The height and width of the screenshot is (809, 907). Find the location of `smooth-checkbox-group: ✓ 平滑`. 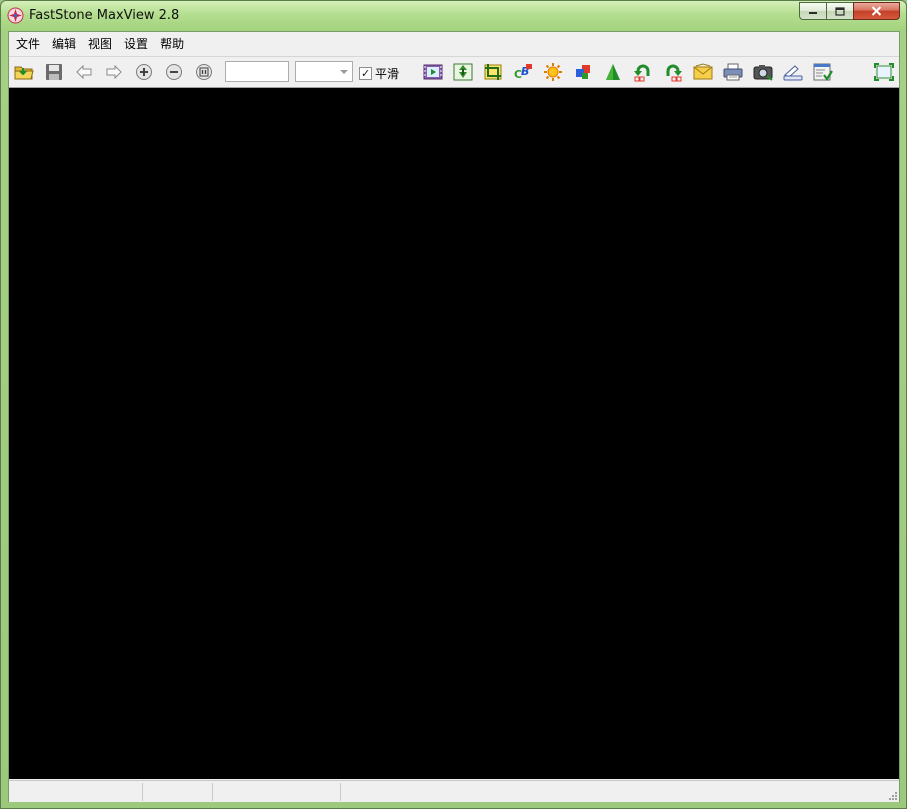

smooth-checkbox-group: ✓ 平滑 is located at coordinates (379, 73).